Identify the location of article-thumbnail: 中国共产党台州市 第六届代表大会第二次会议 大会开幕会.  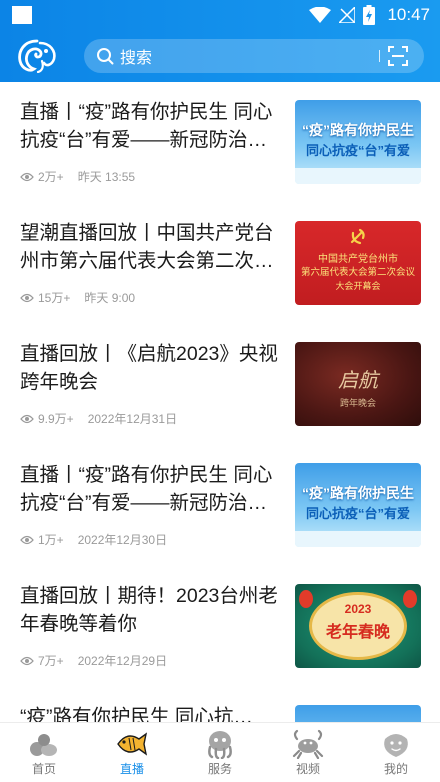
(358, 263).